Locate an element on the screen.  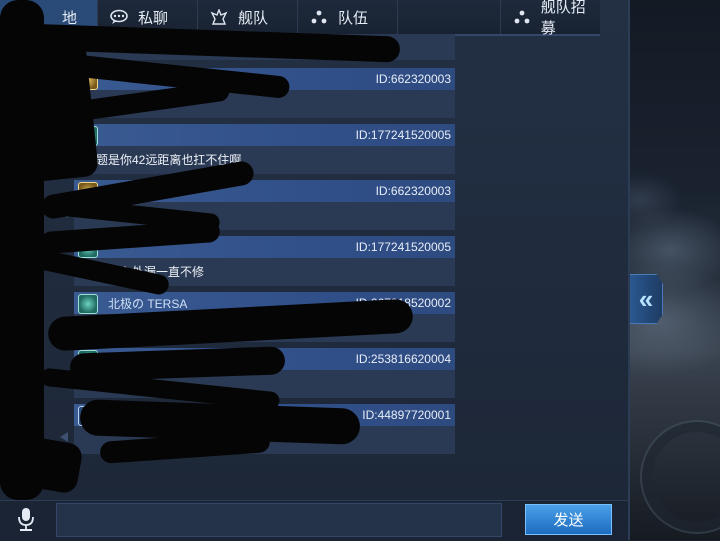
avatar is located at coordinates (88, 304).